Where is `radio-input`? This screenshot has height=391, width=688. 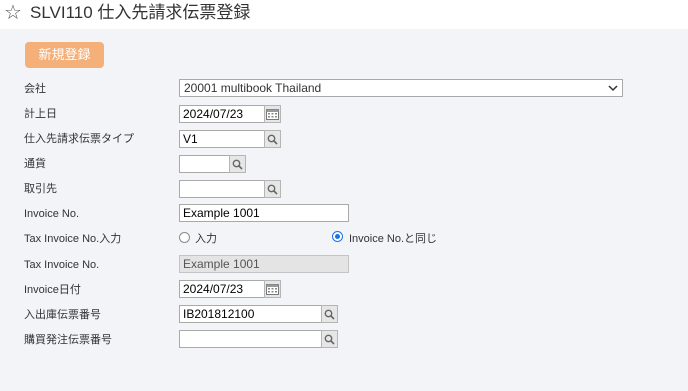
radio-input is located at coordinates (184, 237).